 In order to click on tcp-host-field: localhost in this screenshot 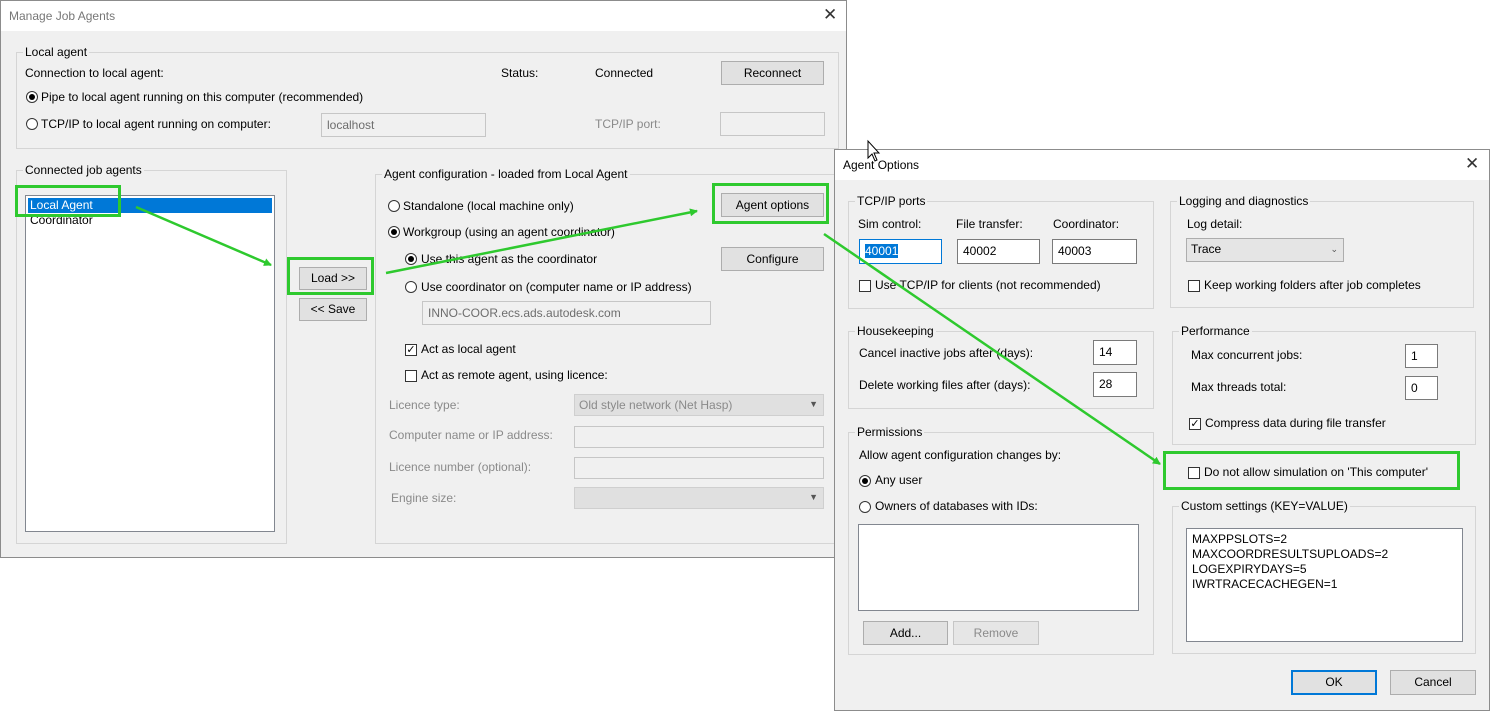, I will do `click(403, 125)`.